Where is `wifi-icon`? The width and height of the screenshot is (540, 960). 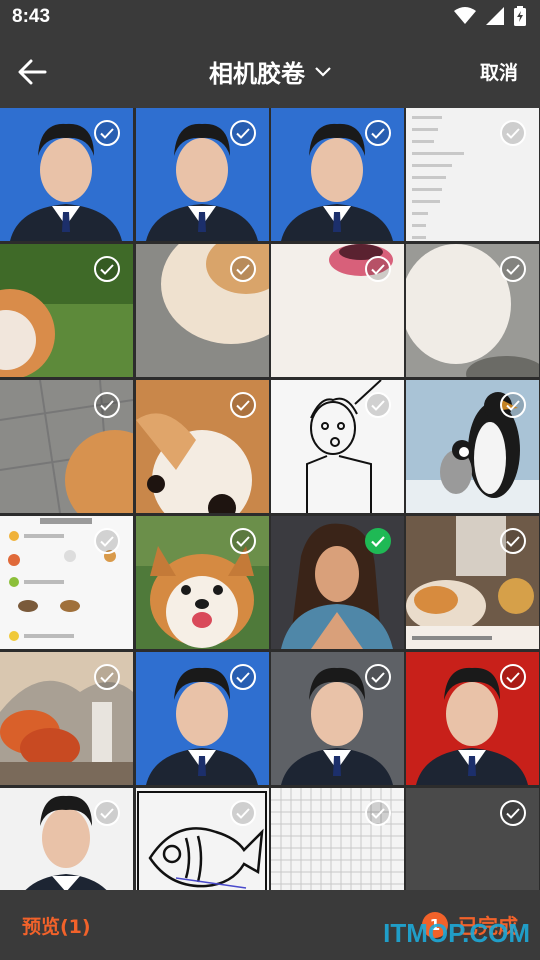 wifi-icon is located at coordinates (465, 15).